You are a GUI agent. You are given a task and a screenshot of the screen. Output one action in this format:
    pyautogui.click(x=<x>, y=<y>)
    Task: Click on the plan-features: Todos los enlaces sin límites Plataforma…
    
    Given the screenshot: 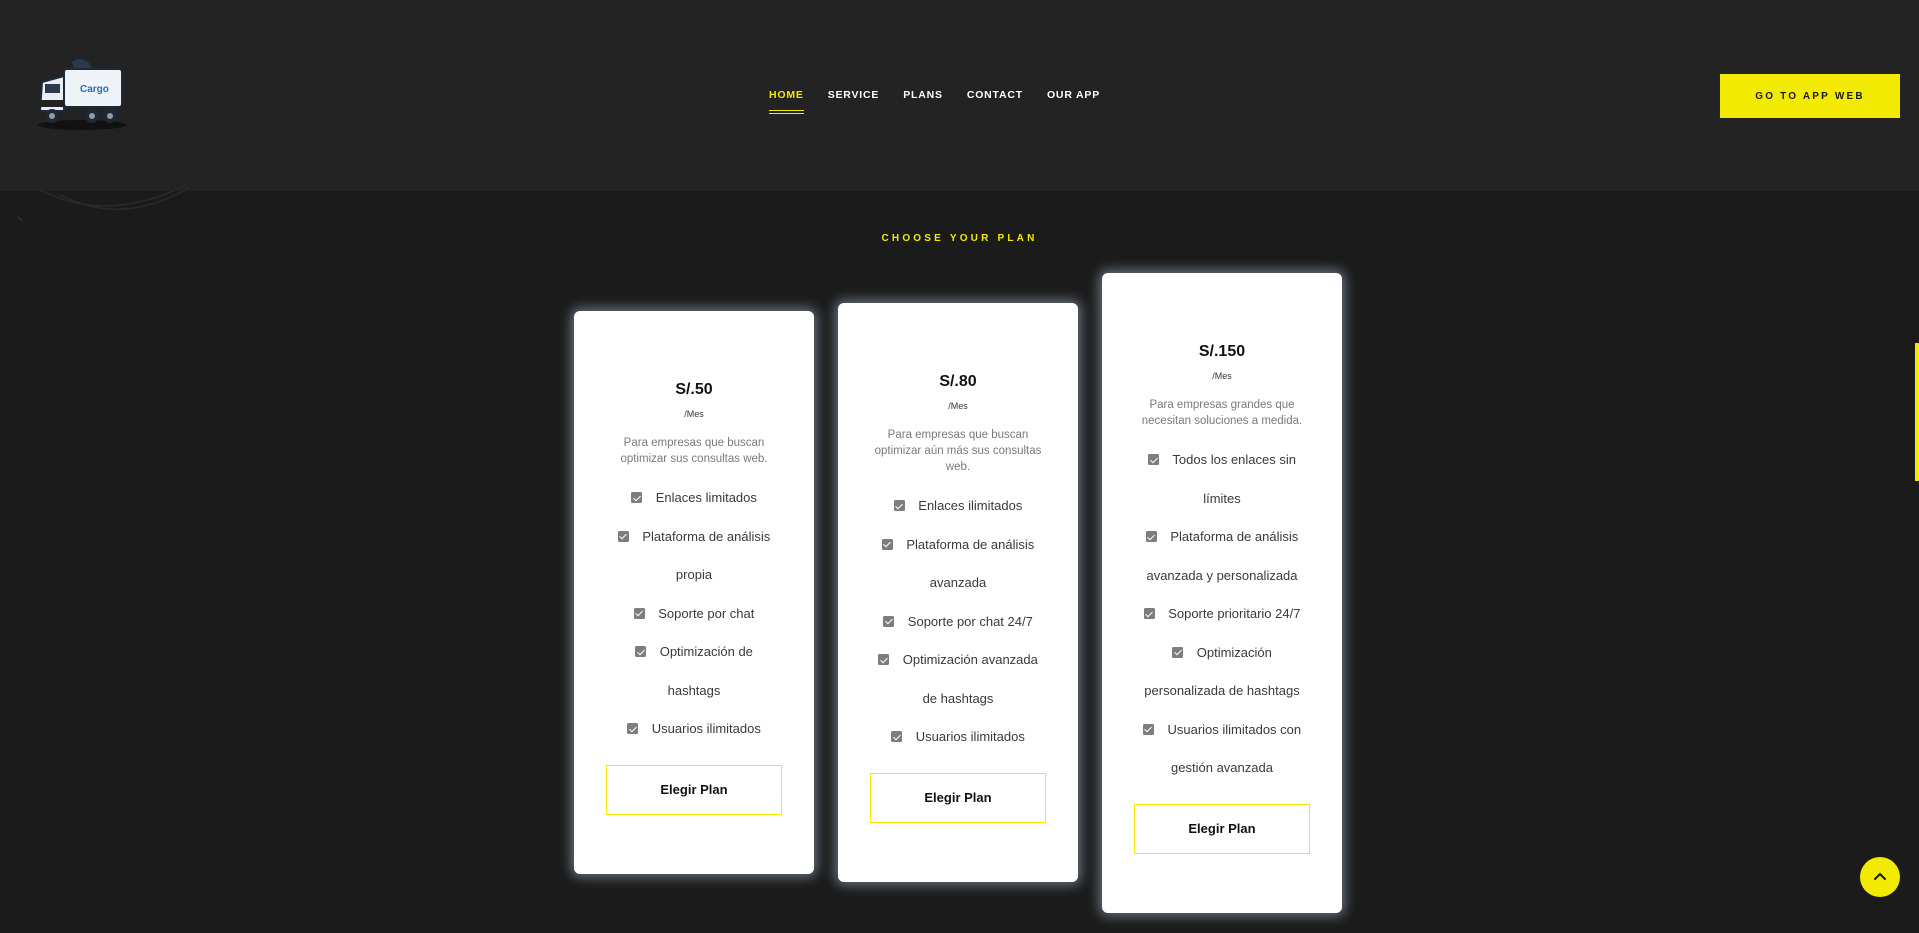 What is the action you would take?
    pyautogui.click(x=1222, y=614)
    